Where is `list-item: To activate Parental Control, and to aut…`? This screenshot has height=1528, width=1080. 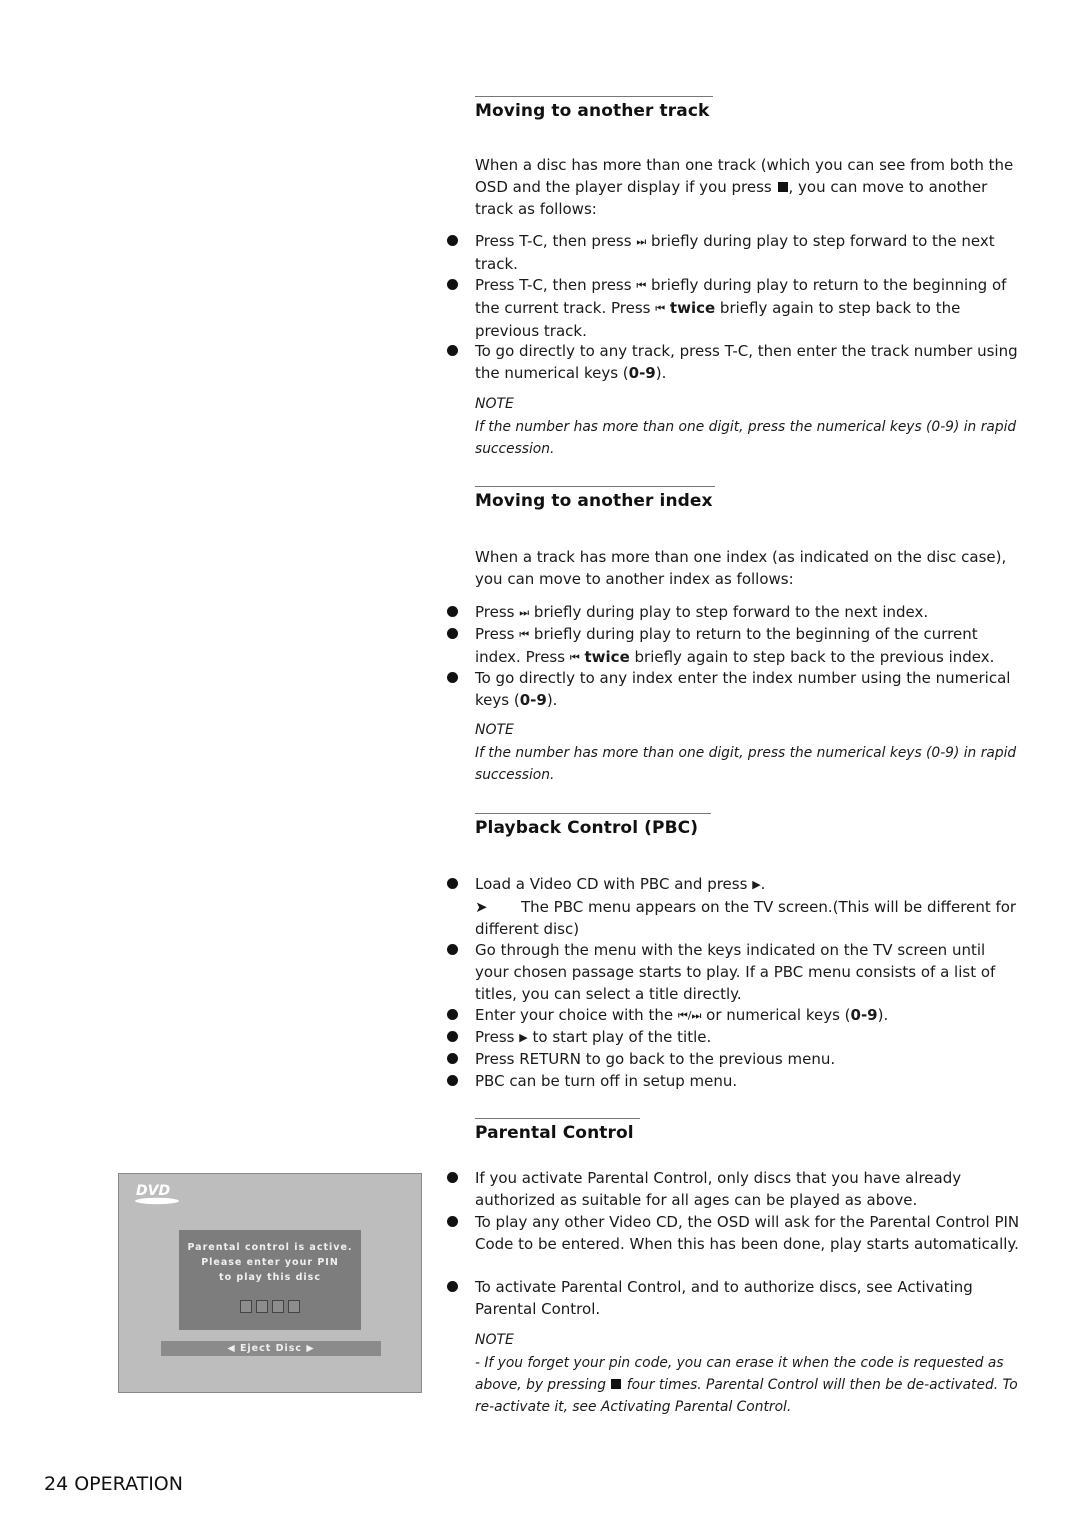
list-item: To activate Parental Control, and to aut… is located at coordinates (734, 1298).